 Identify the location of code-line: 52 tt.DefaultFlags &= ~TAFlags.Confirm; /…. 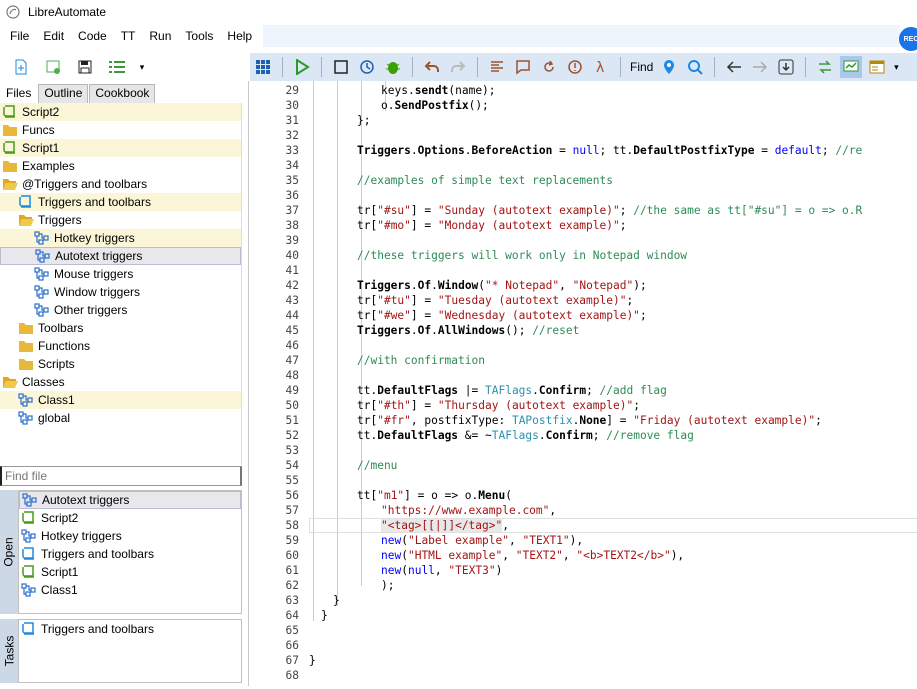
(583, 435).